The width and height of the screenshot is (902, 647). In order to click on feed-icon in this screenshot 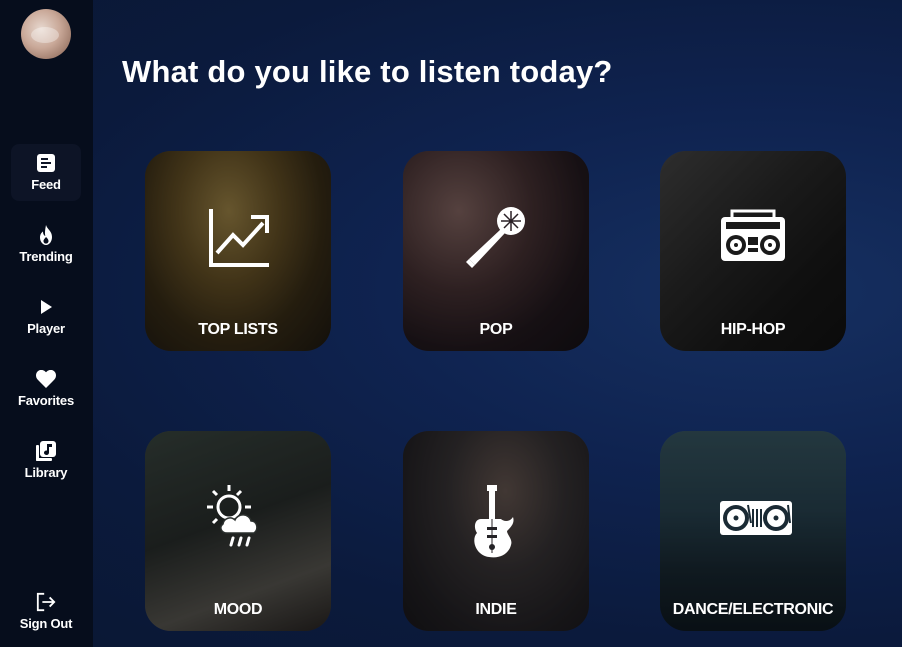, I will do `click(46, 163)`.